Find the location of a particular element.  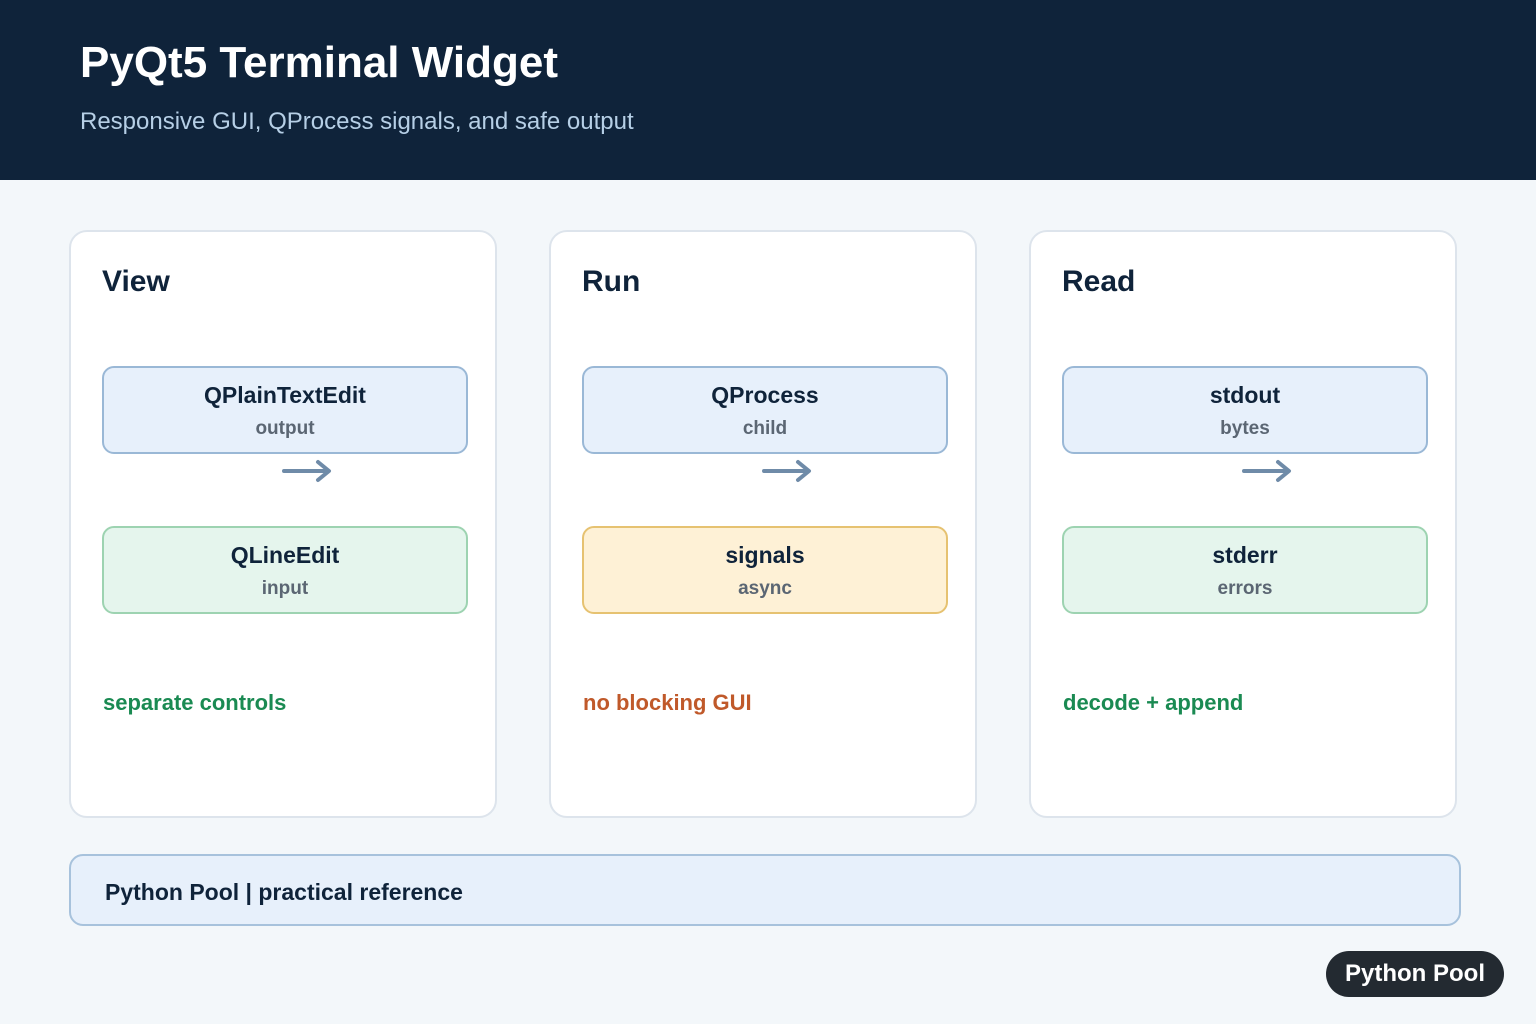

node-sublabel: output is located at coordinates (285, 428).